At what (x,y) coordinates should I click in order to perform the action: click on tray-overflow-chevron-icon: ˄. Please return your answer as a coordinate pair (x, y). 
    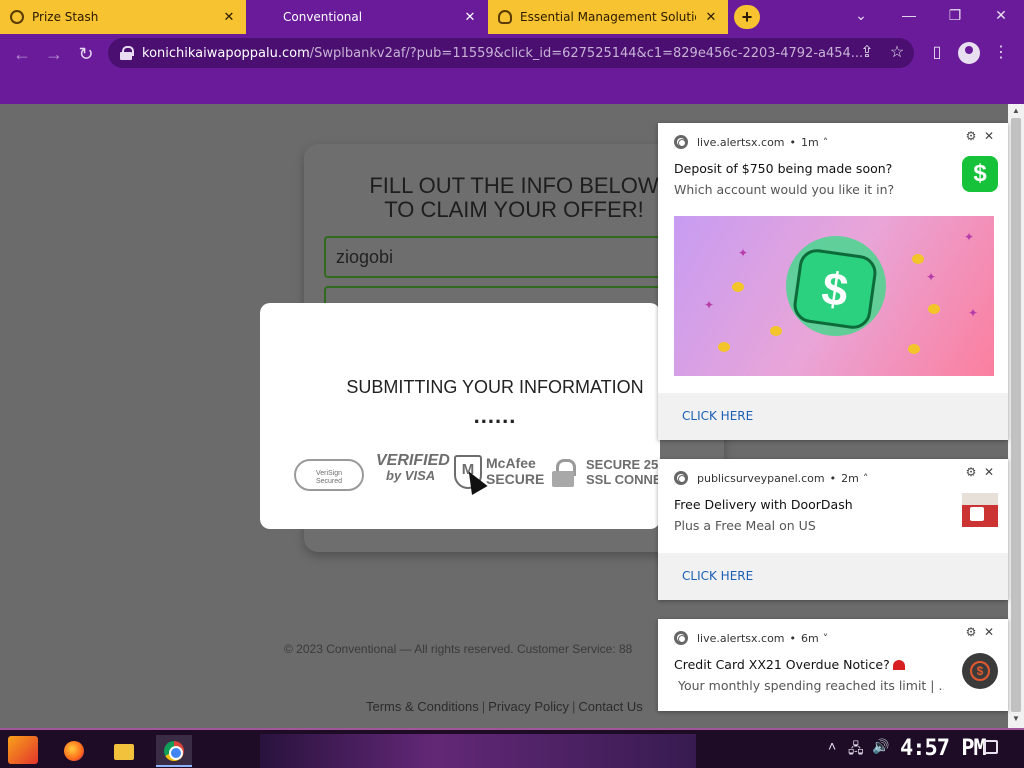
    Looking at the image, I should click on (832, 746).